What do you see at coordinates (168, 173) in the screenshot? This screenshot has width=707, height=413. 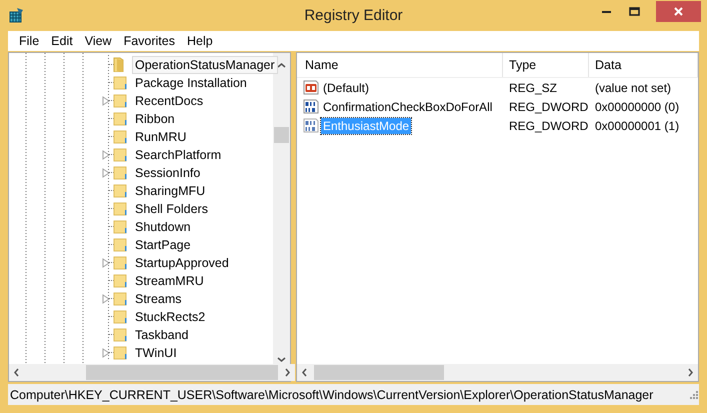 I see `tree-item: SessionInfo` at bounding box center [168, 173].